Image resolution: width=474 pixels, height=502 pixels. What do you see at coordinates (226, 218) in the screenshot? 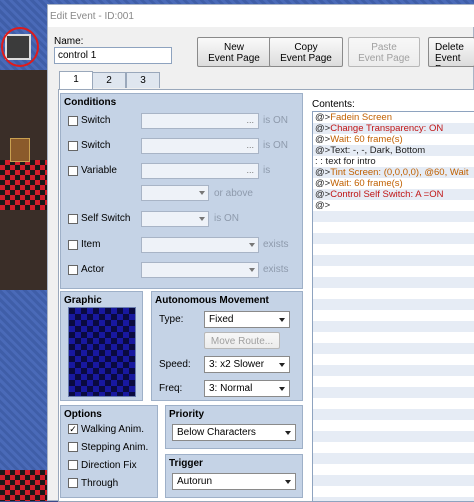
I see `self-switch-suffix: is ON` at bounding box center [226, 218].